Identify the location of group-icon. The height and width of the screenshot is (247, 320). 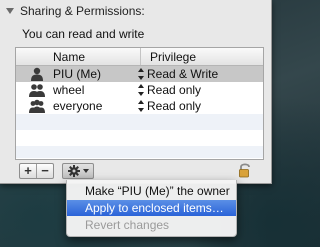
(37, 90).